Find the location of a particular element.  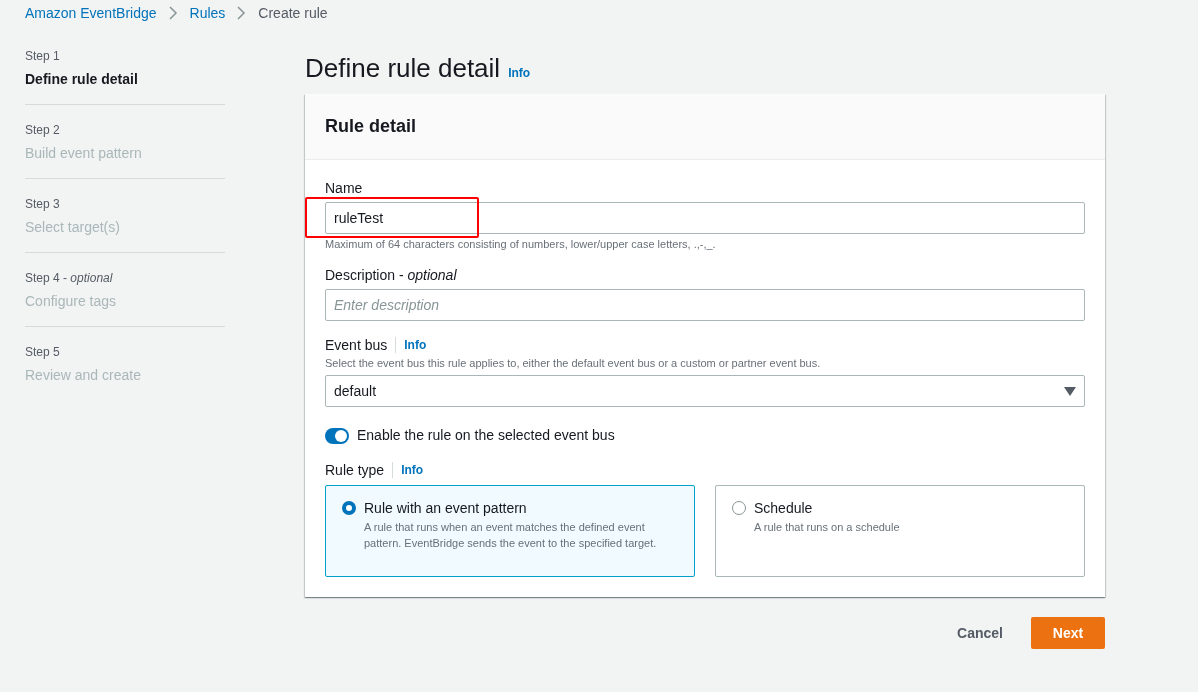

field-label: Name is located at coordinates (344, 188).